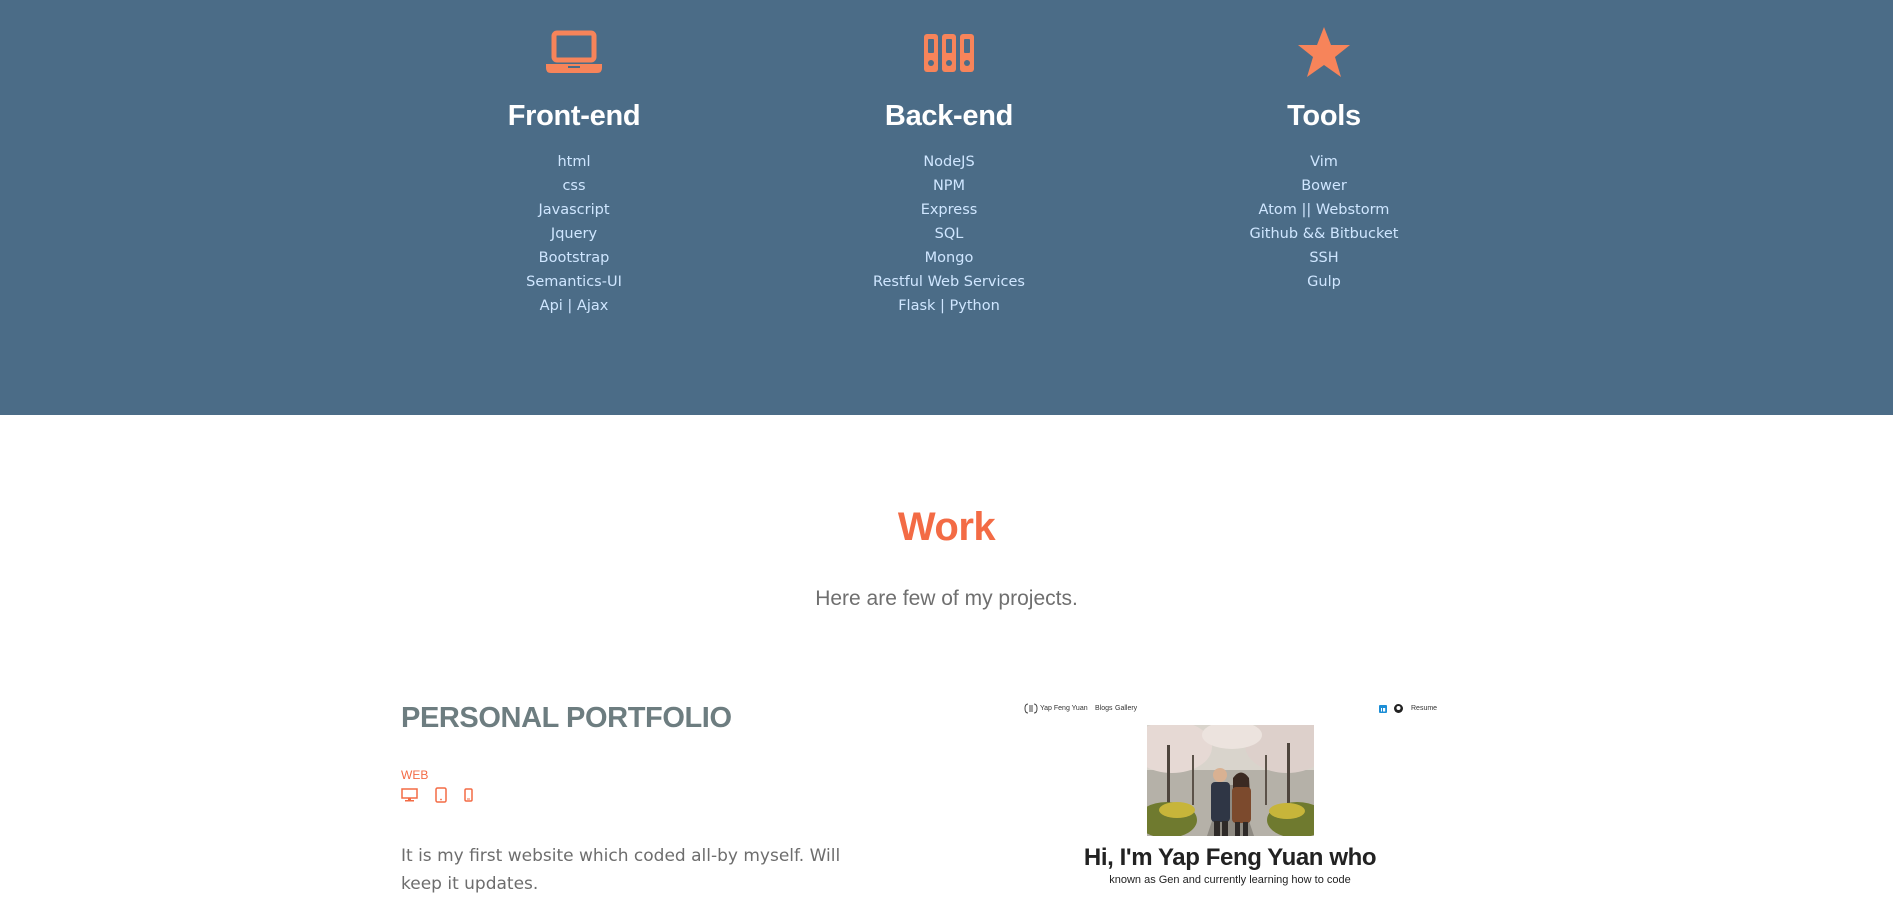  Describe the element at coordinates (574, 162) in the screenshot. I see `skill-item: html` at that location.